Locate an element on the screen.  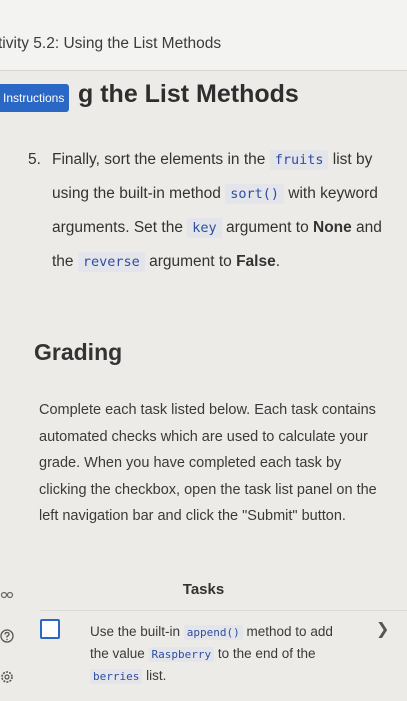
step-text-part: . is located at coordinates (278, 261).